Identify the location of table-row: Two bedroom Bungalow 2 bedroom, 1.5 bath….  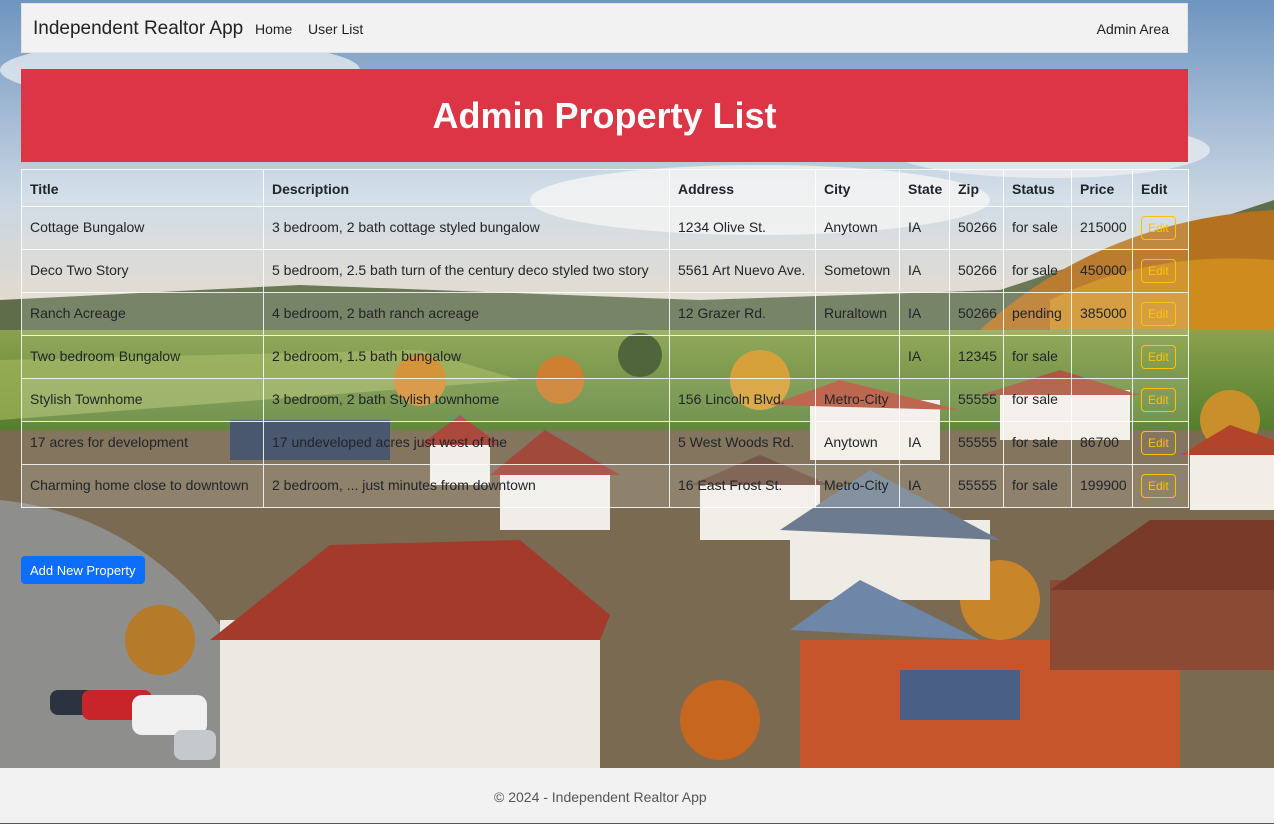
(605, 357).